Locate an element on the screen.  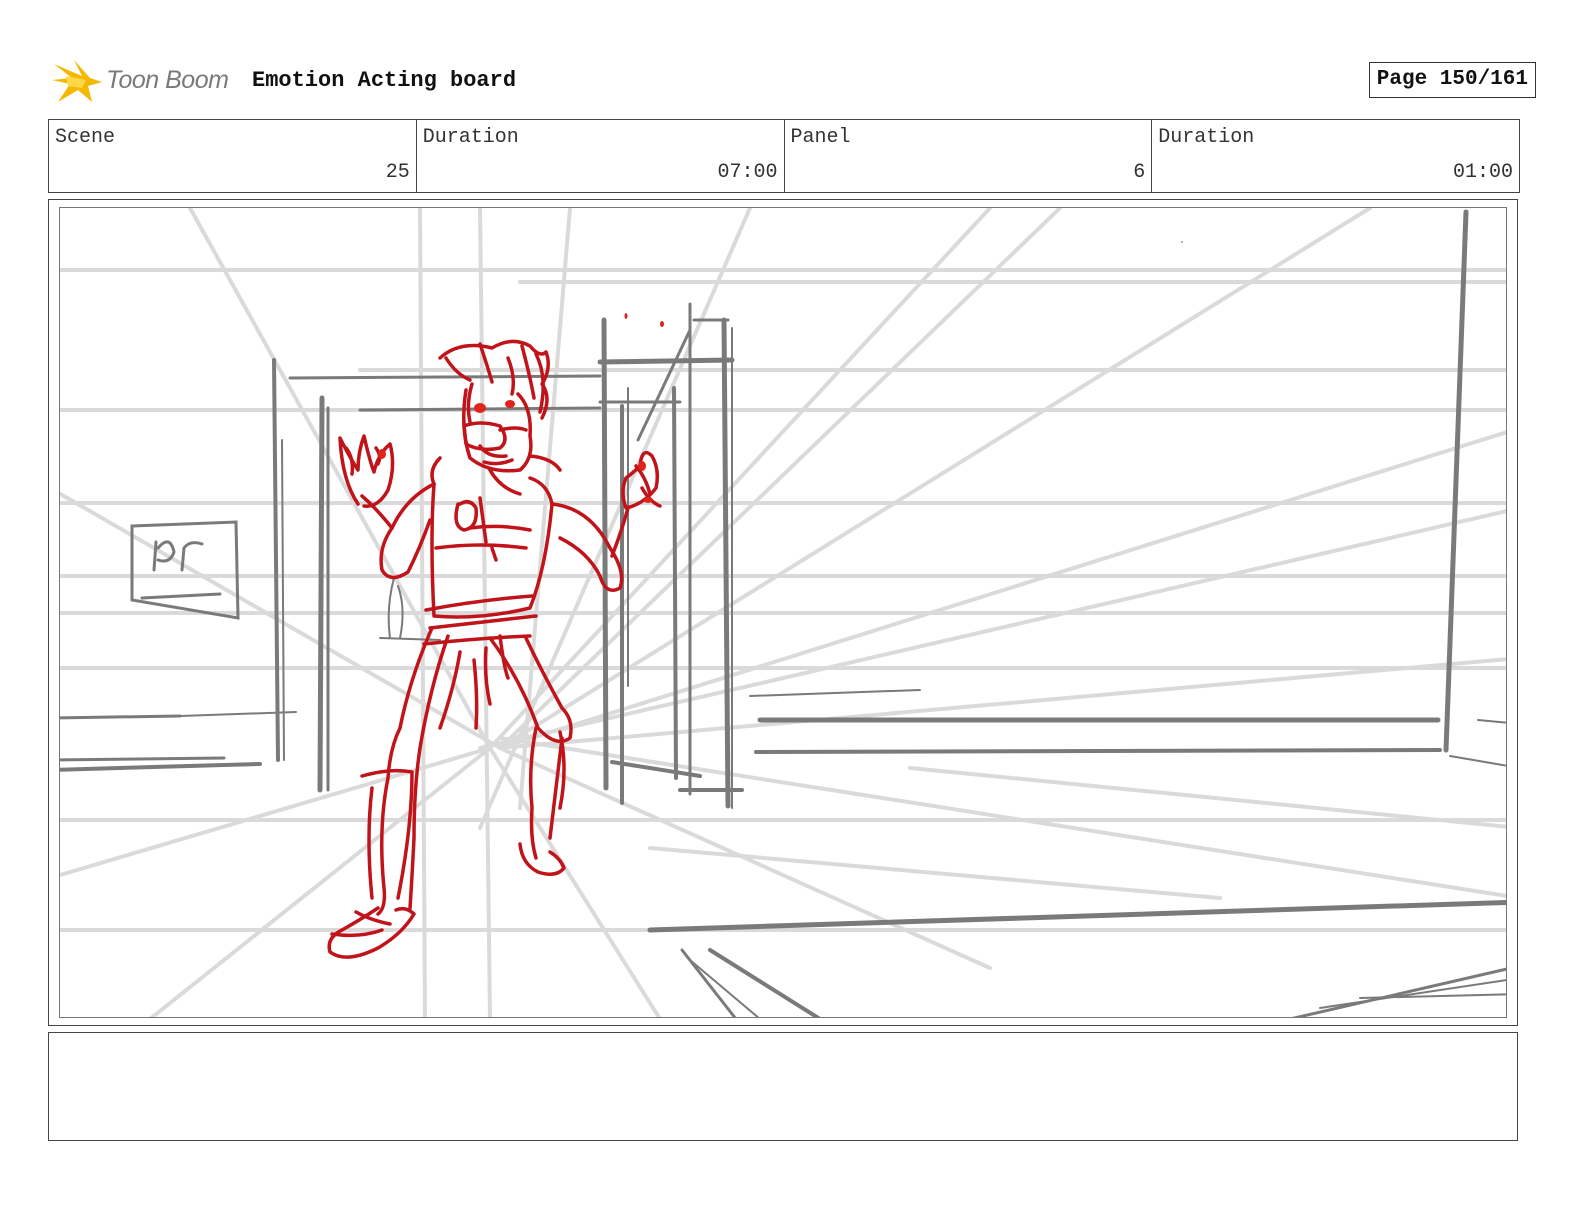
panel-label: Panel is located at coordinates (820, 137).